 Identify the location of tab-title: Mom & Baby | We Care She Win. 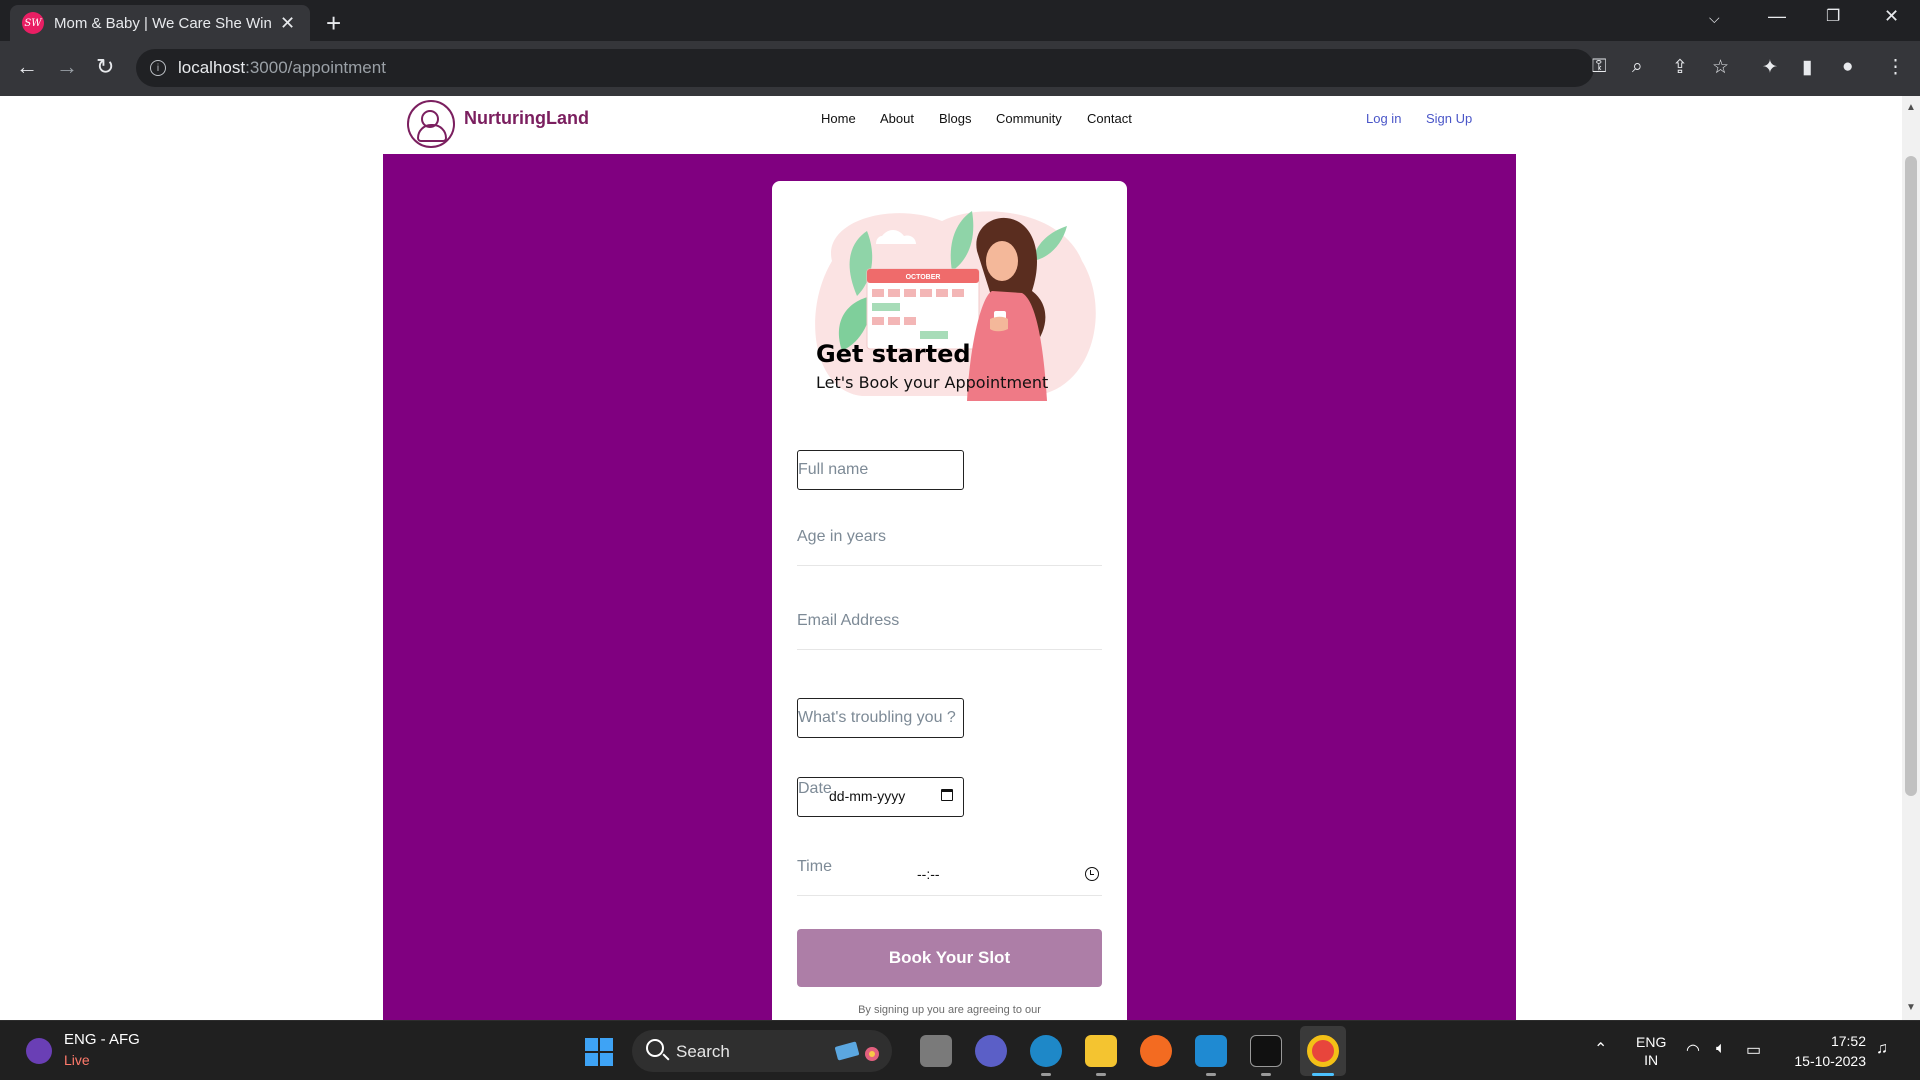
(163, 23).